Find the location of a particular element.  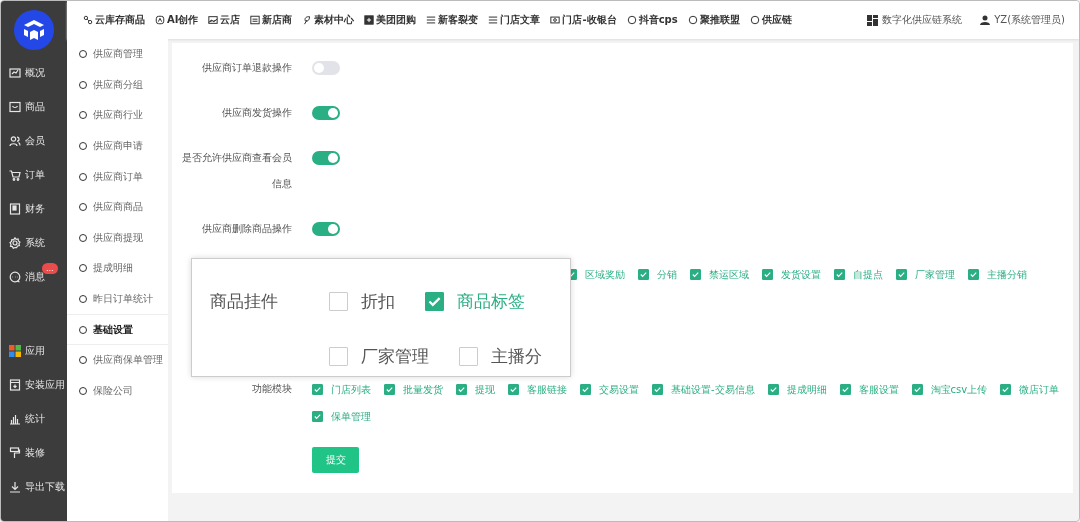

submenu-item: 供应商管理 is located at coordinates (117, 54).